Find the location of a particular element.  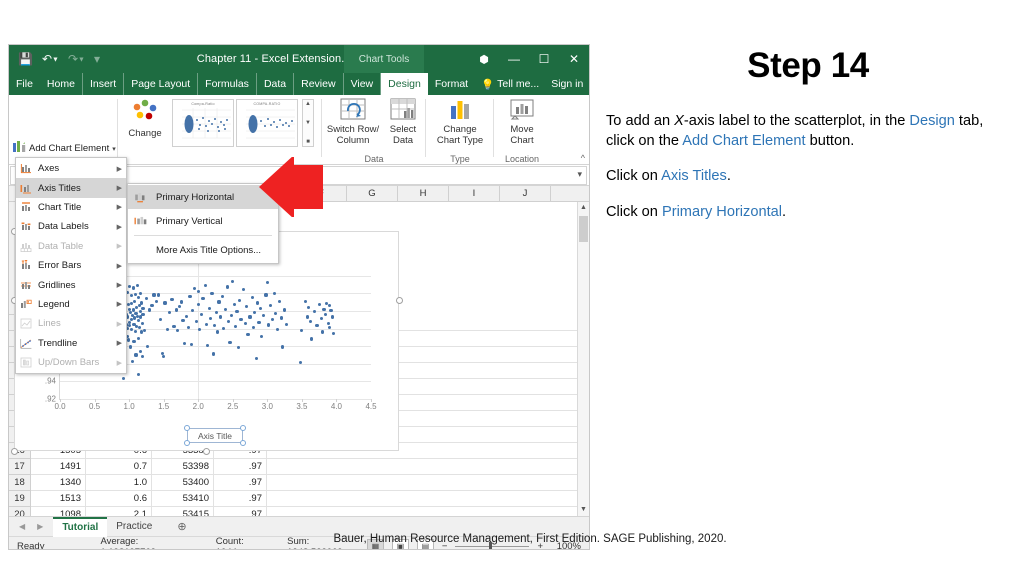

sheet-nav-arrows: ◀ ▶ is located at coordinates (31, 526).